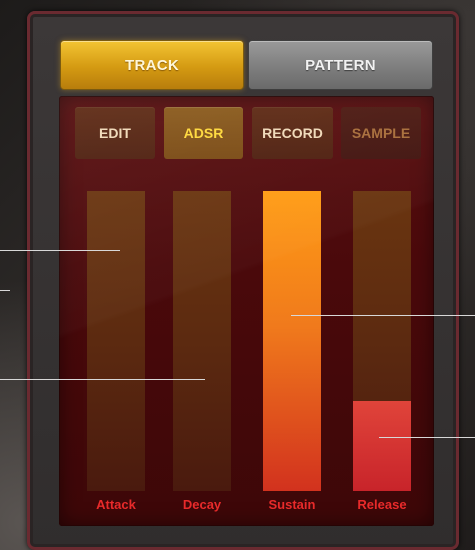 The width and height of the screenshot is (475, 550). I want to click on sustain-label: Sustain, so click(292, 504).